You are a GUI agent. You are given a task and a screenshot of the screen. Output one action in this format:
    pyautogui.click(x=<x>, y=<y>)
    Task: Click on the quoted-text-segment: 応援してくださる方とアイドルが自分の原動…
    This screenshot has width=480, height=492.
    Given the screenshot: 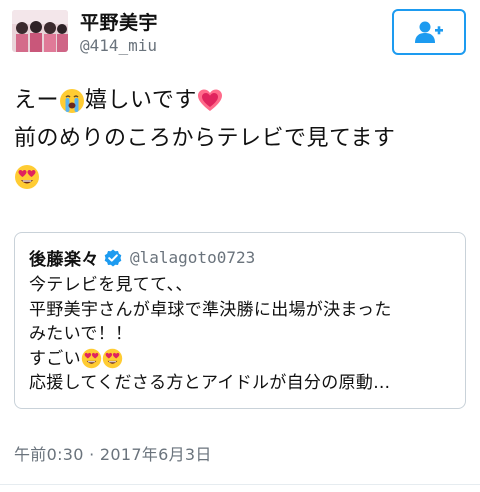 What is the action you would take?
    pyautogui.click(x=210, y=383)
    